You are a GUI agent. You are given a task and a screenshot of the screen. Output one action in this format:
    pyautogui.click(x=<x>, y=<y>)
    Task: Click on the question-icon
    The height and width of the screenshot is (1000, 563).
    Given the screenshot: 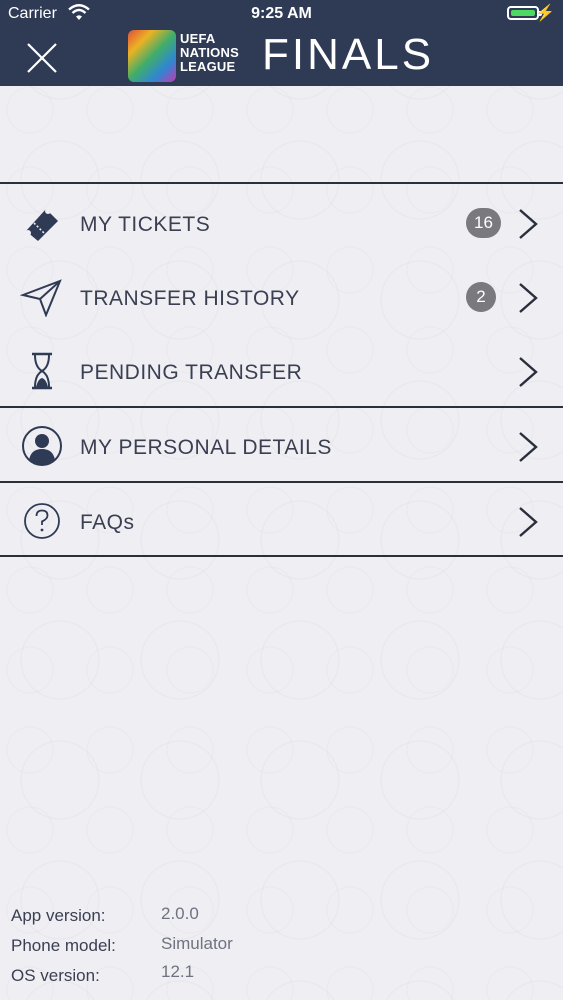 What is the action you would take?
    pyautogui.click(x=42, y=521)
    